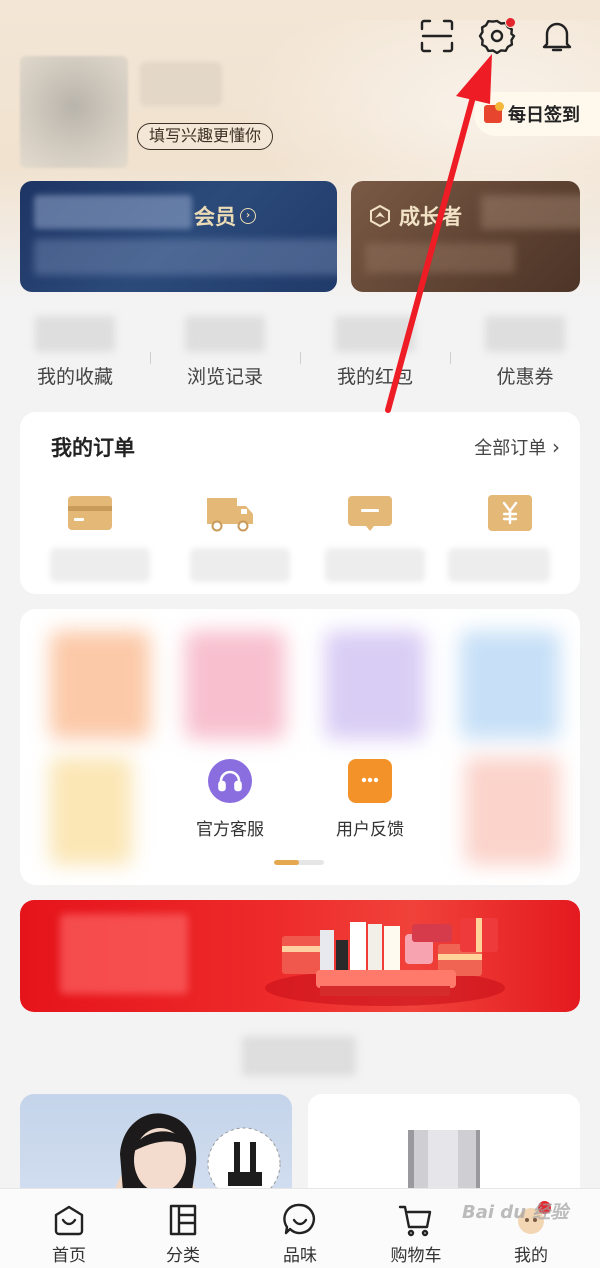 The height and width of the screenshot is (1268, 600). What do you see at coordinates (178, 236) in the screenshot?
I see `member-card: 会员 ›` at bounding box center [178, 236].